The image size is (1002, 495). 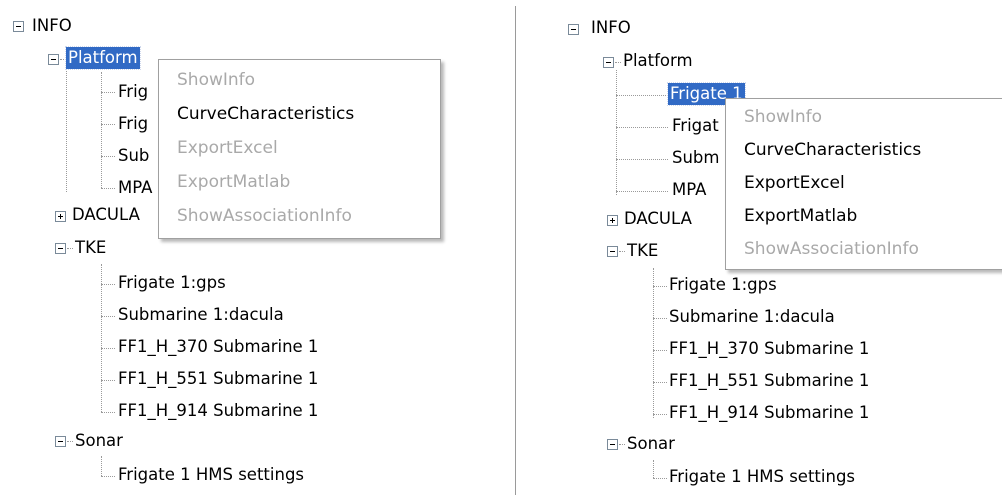 What do you see at coordinates (695, 158) in the screenshot?
I see `tree-node-child: Subm` at bounding box center [695, 158].